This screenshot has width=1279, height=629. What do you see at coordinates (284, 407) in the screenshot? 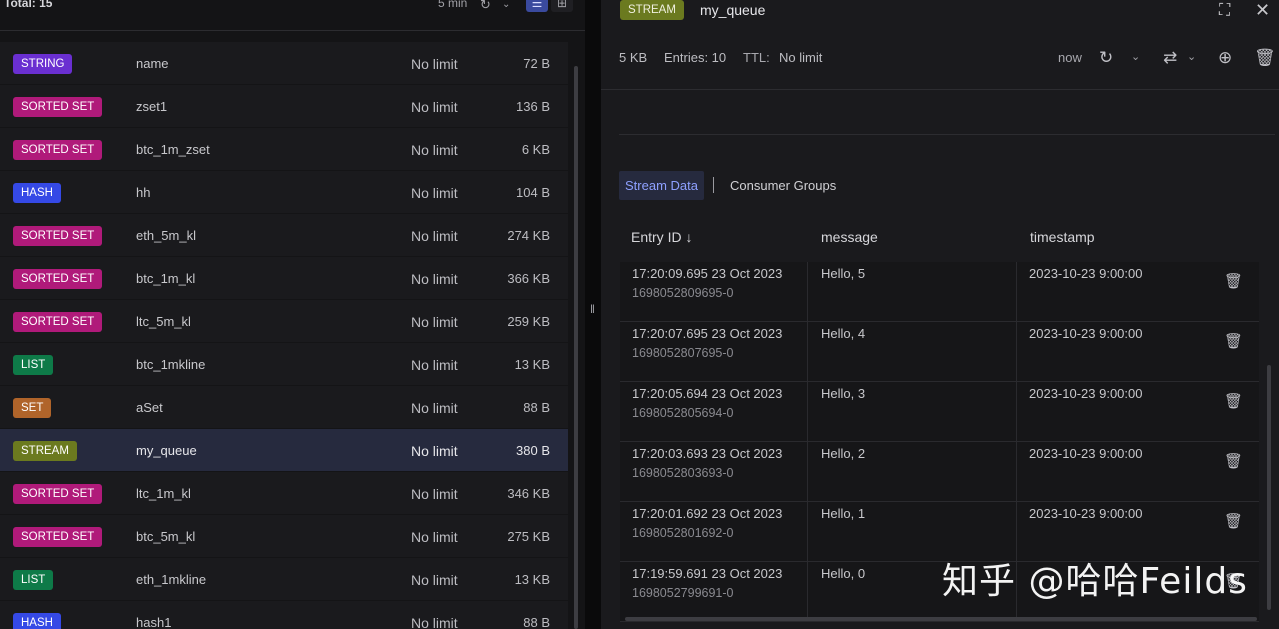
I see `key-row: SET aSet No limit 88 B` at bounding box center [284, 407].